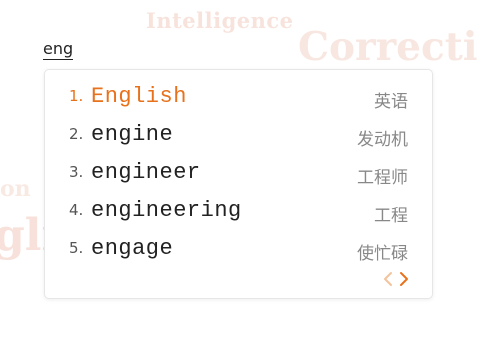  Describe the element at coordinates (391, 102) in the screenshot. I see `candidate-translation: 英语` at that location.